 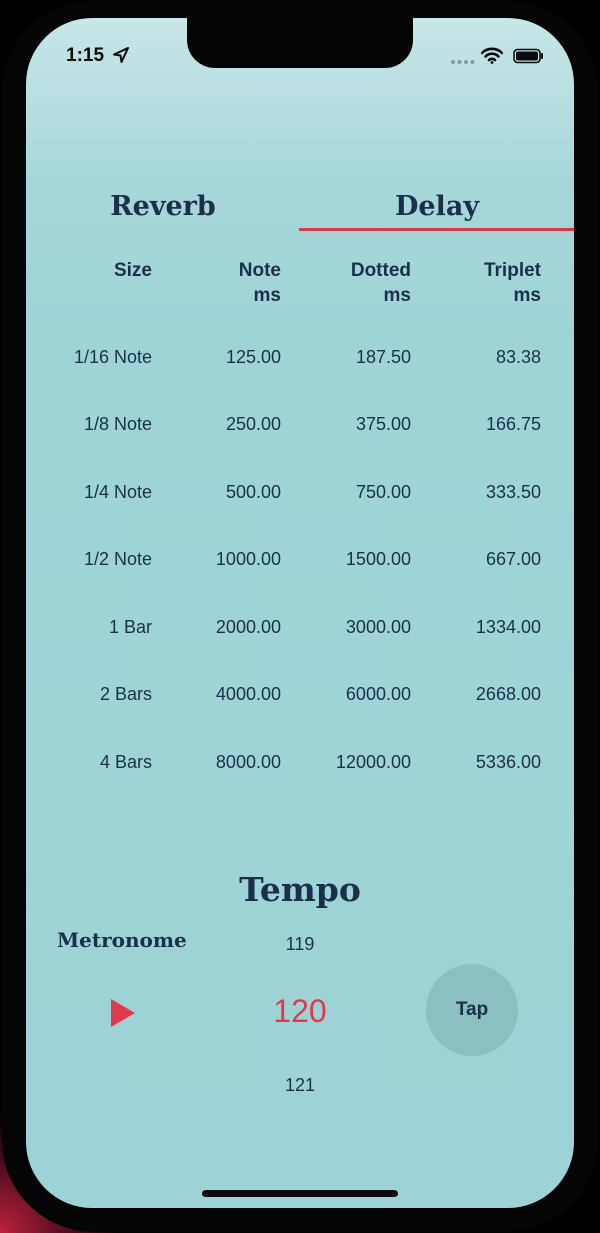 What do you see at coordinates (117, 492) in the screenshot?
I see `table-cell-size: 1/4 Note` at bounding box center [117, 492].